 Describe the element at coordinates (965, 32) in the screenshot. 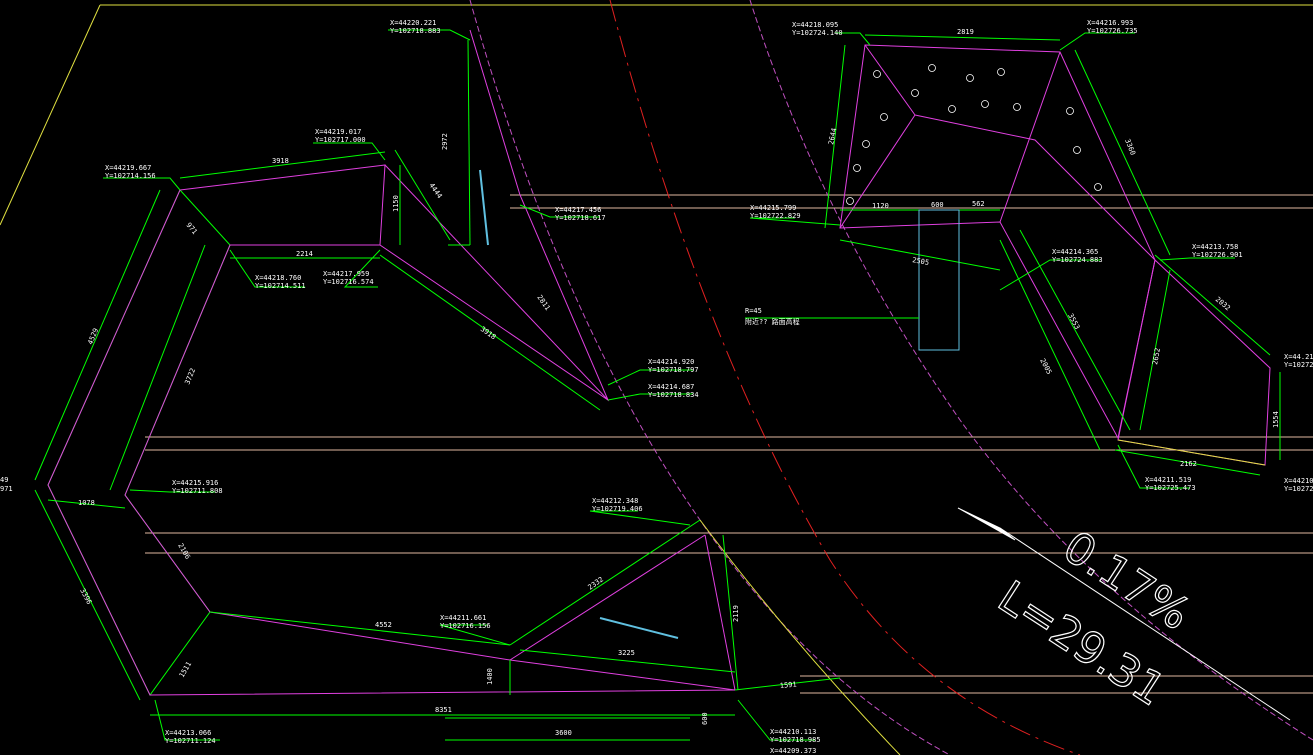

I see `dimension-value: 2819` at that location.